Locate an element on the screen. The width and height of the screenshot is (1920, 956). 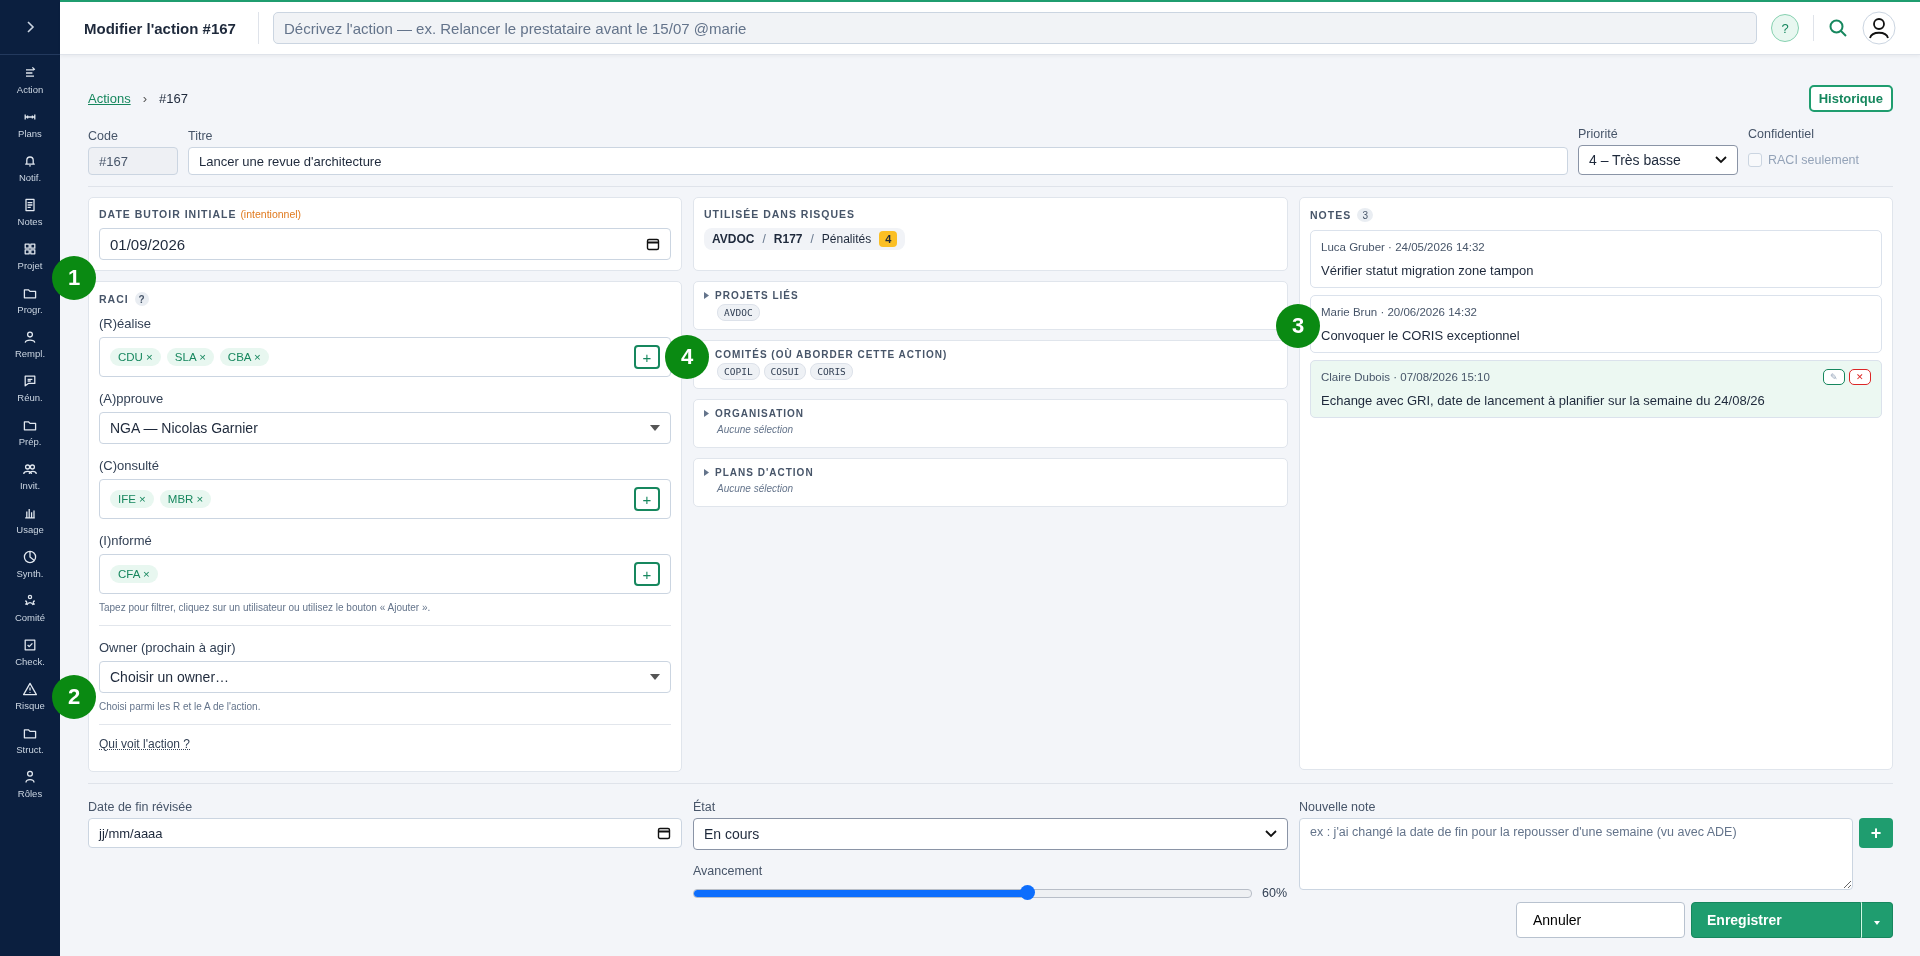
field-label: Titre is located at coordinates (201, 136).